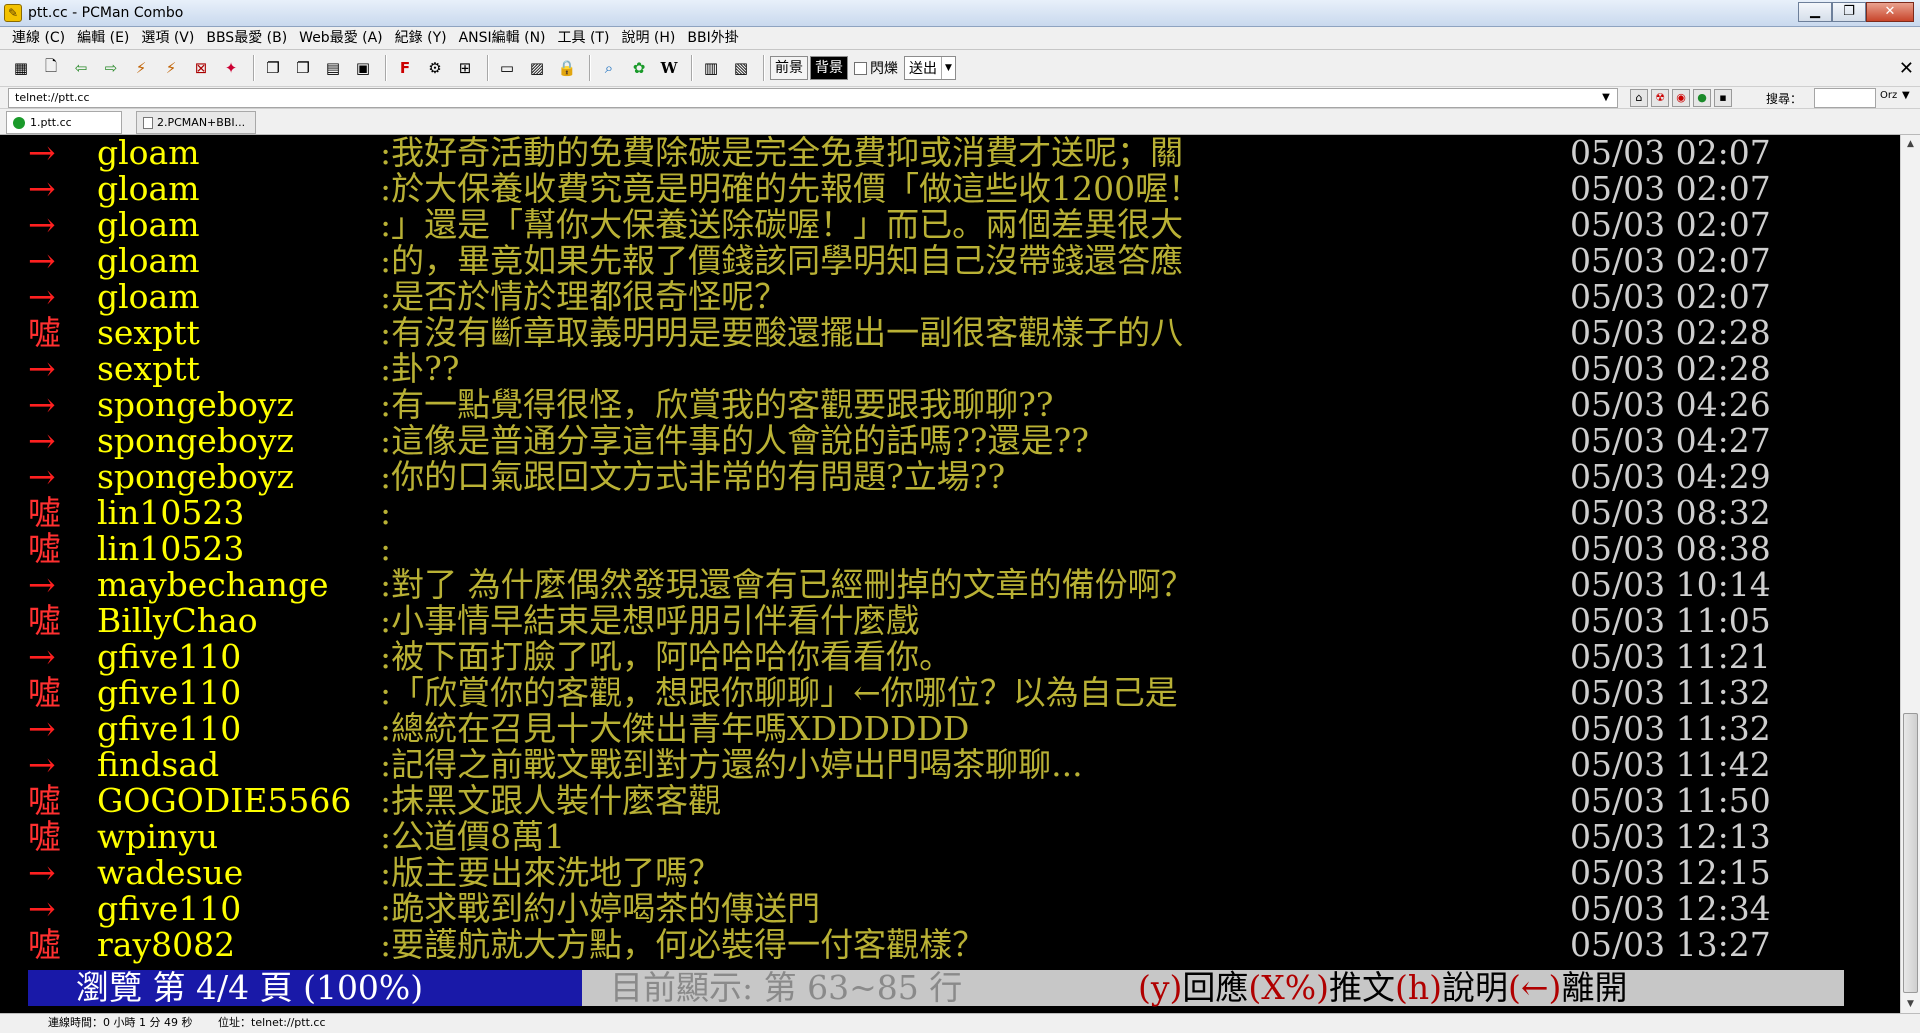 Image resolution: width=1920 pixels, height=1033 pixels. Describe the element at coordinates (950, 873) in the screenshot. I see `push-comment-row: → wadesue :版主要出來洗地了嗎？ 05/03 12:15` at that location.